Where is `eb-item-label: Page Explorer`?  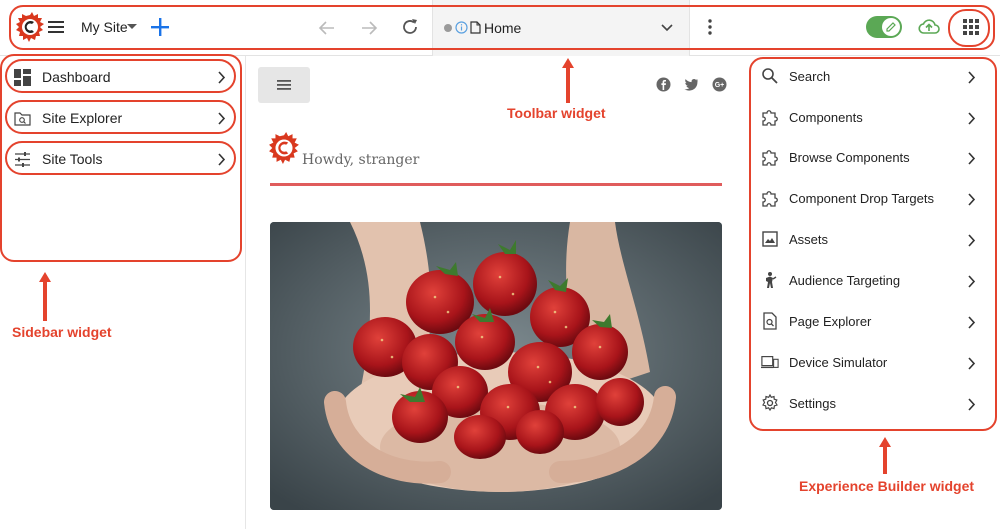
eb-item-label: Page Explorer is located at coordinates (830, 321).